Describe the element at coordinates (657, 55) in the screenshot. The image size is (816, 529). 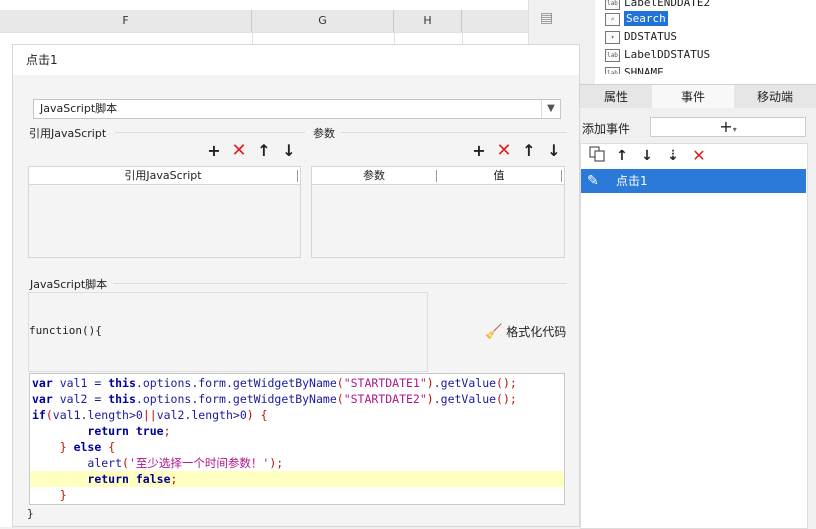
I see `tree-item: lab LabelDDSTATUS` at that location.